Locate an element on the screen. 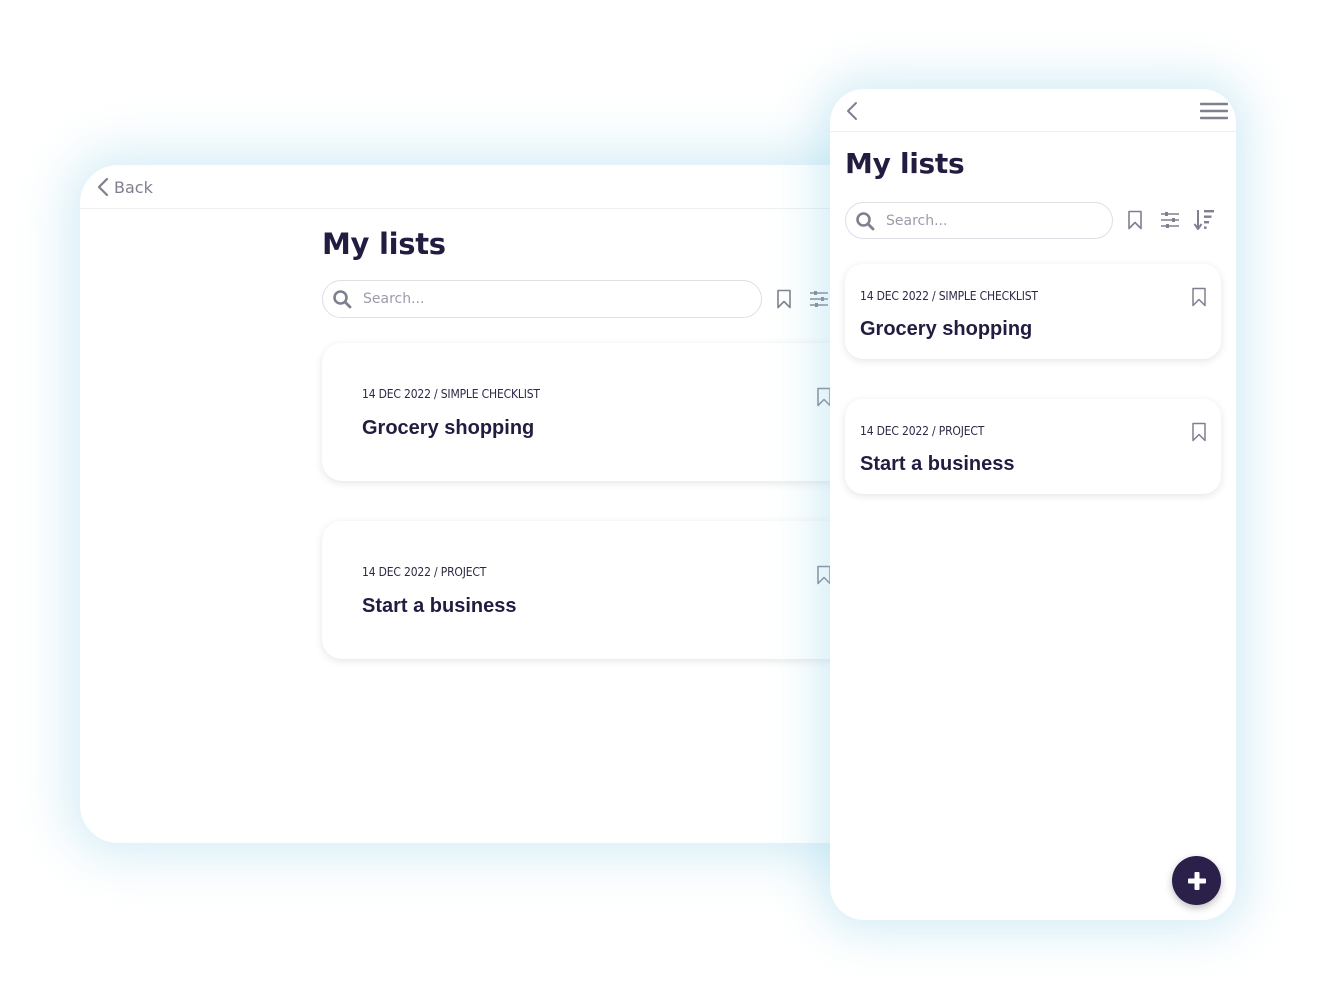 The width and height of the screenshot is (1320, 1008). plus-icon is located at coordinates (1196, 880).